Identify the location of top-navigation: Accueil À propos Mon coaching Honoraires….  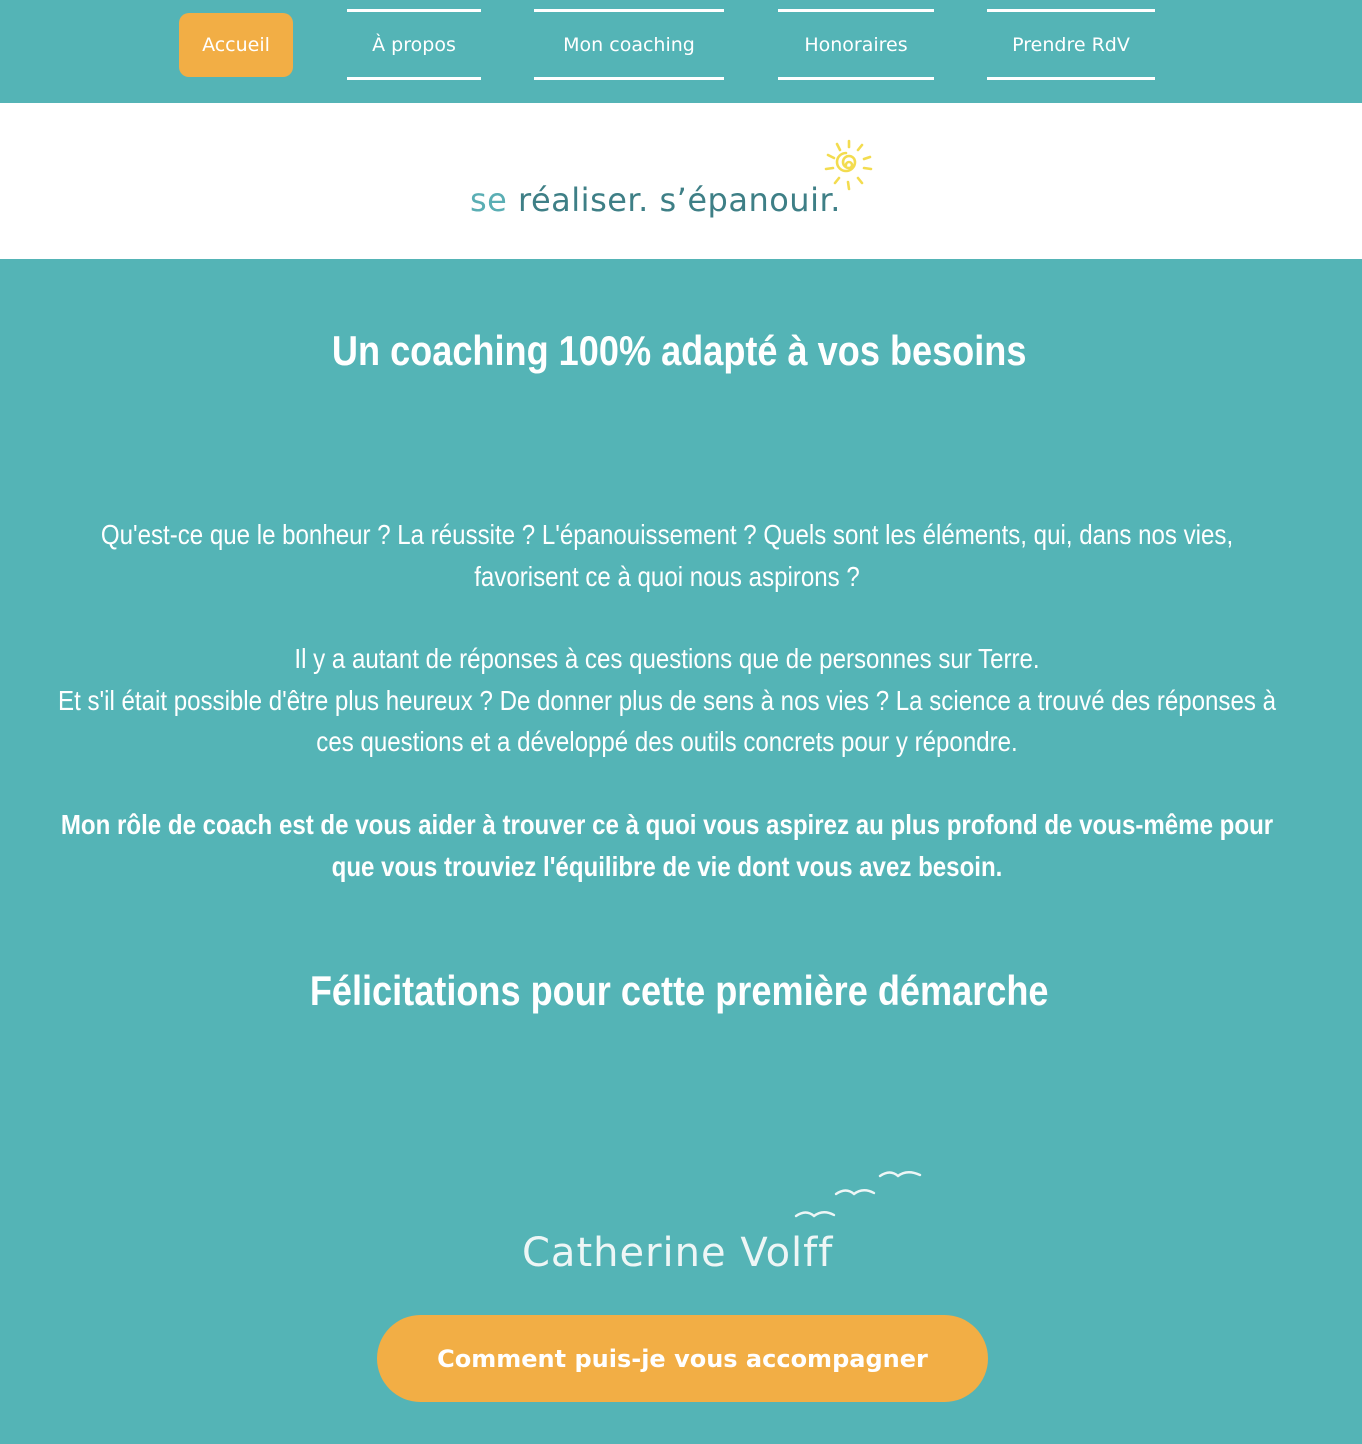
(681, 51).